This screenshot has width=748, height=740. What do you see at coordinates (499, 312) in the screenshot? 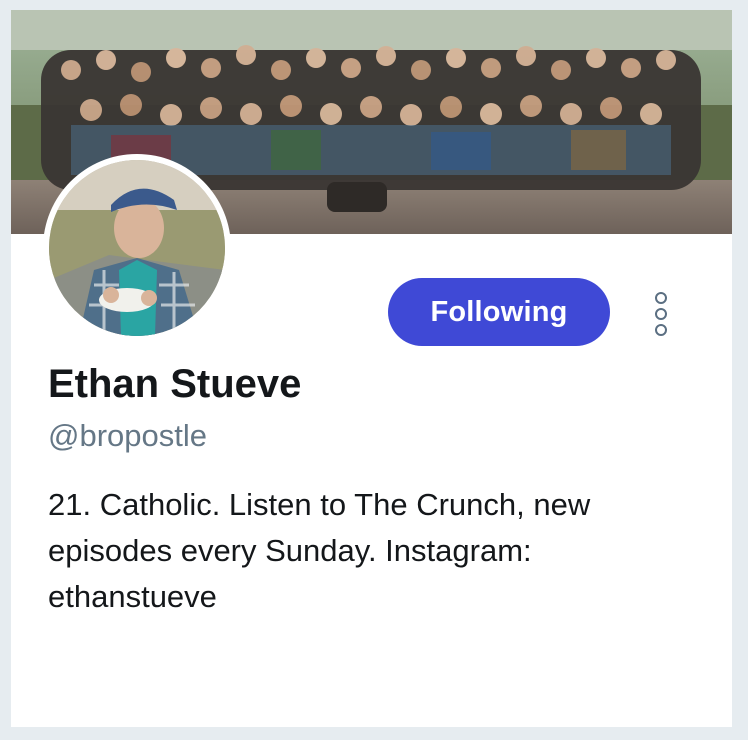
I see `following-button: Following` at bounding box center [499, 312].